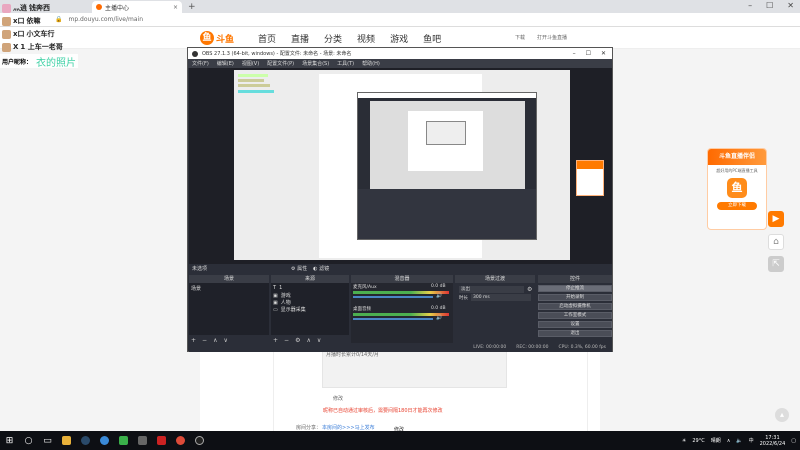  I want to click on start-recording-button: 开始录制, so click(575, 297).